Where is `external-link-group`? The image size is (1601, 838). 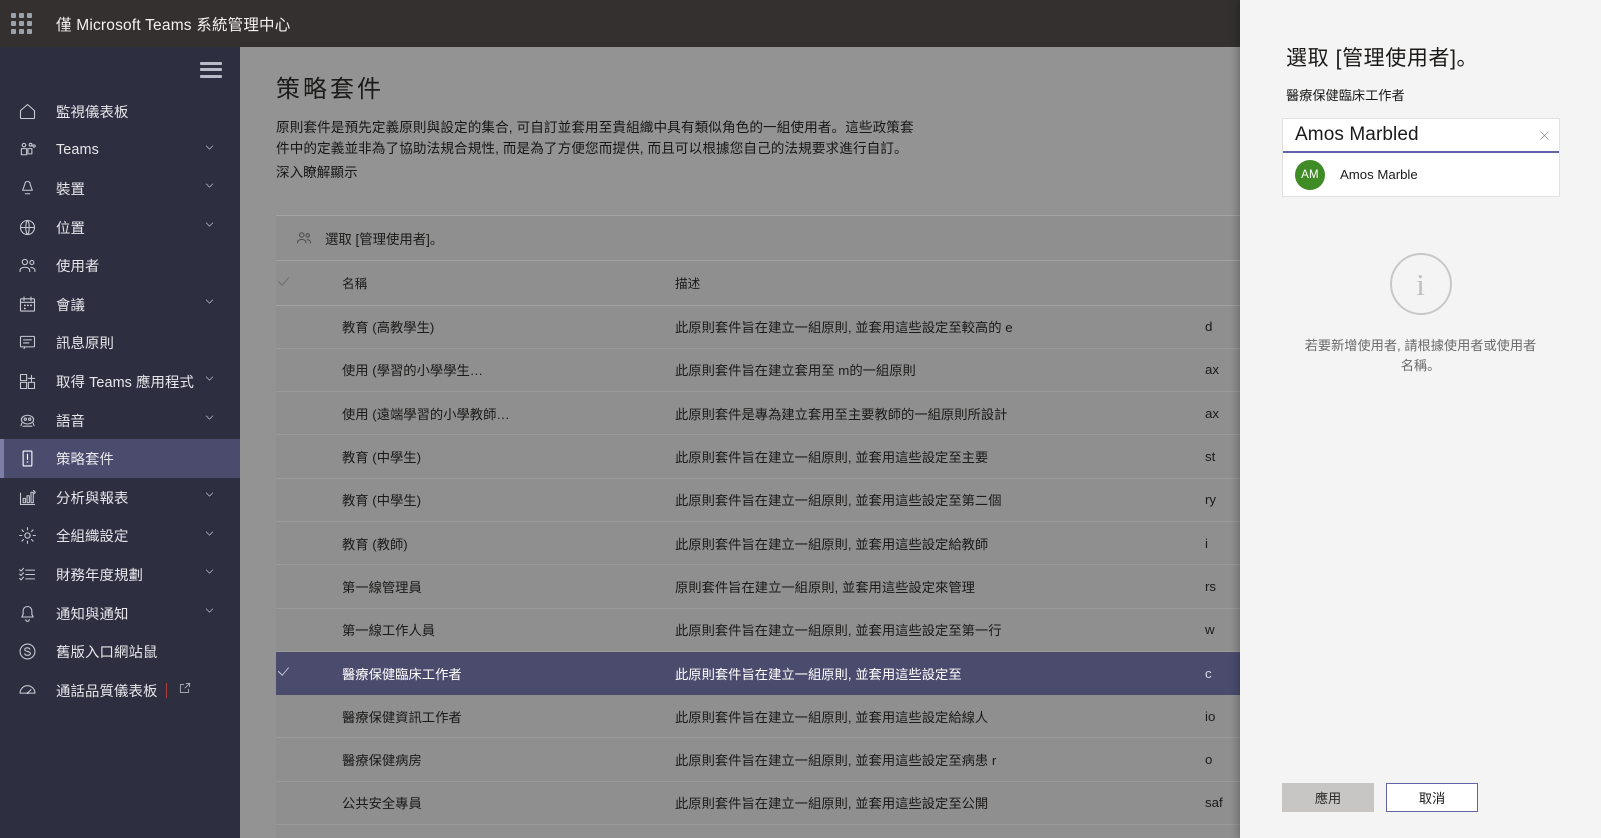 external-link-group is located at coordinates (179, 690).